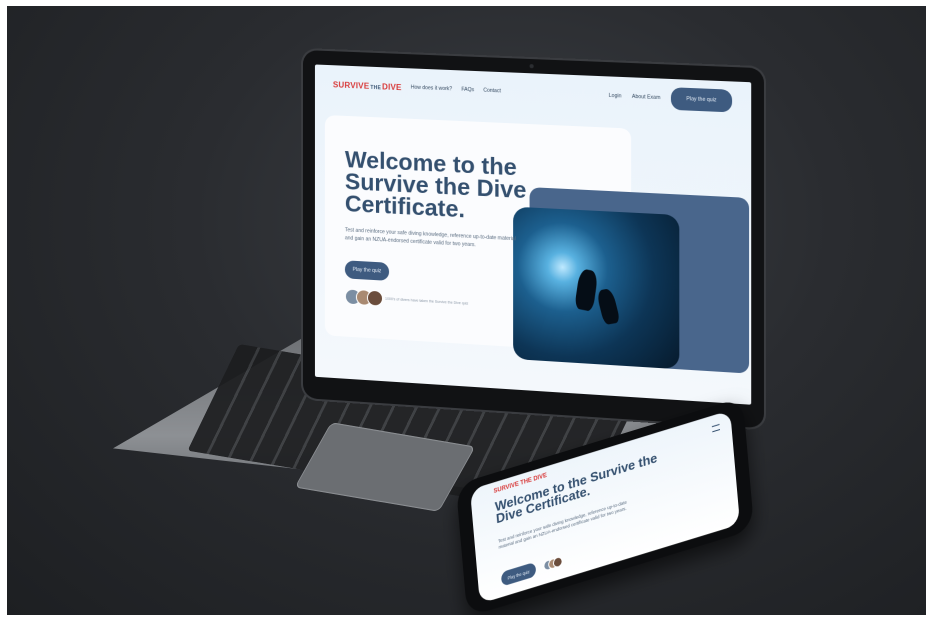 The width and height of the screenshot is (933, 621). I want to click on phone-avatar-group, so click(553, 563).